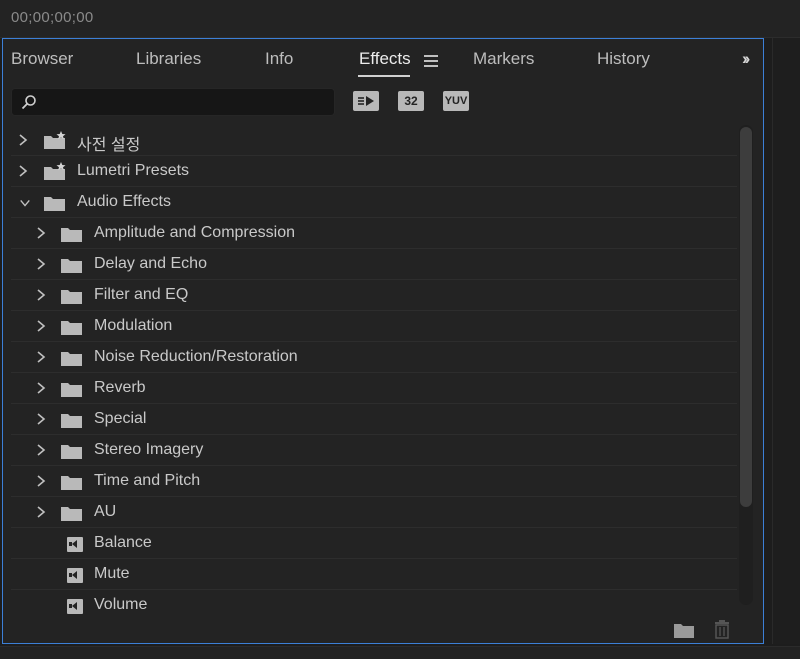  Describe the element at coordinates (150, 263) in the screenshot. I see `tree-label: Delay and Echo` at that location.